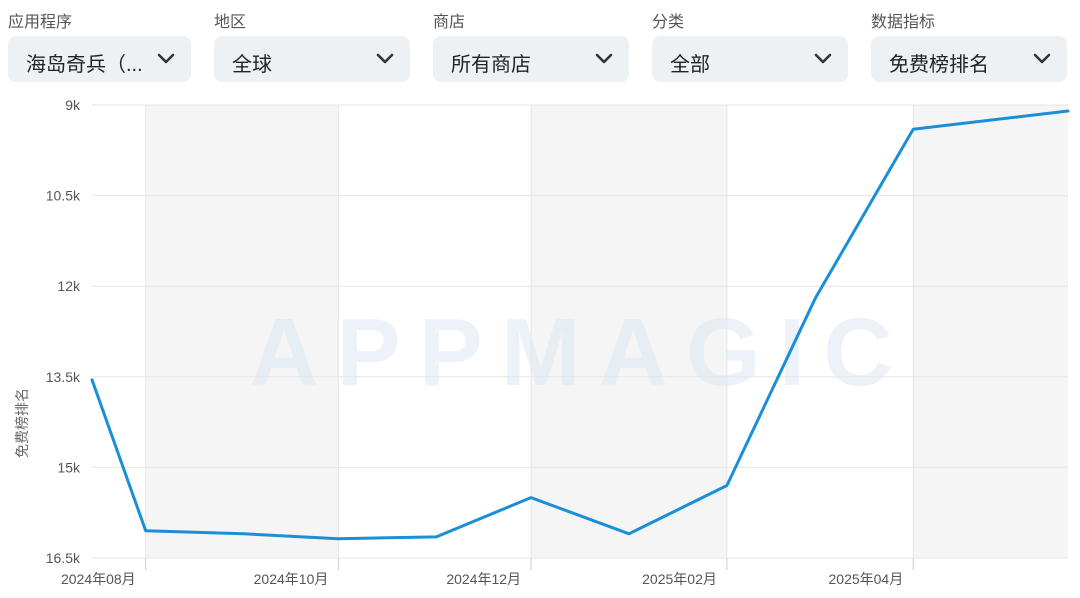 The image size is (1080, 598). What do you see at coordinates (312, 59) in the screenshot?
I see `region-select: 全球` at bounding box center [312, 59].